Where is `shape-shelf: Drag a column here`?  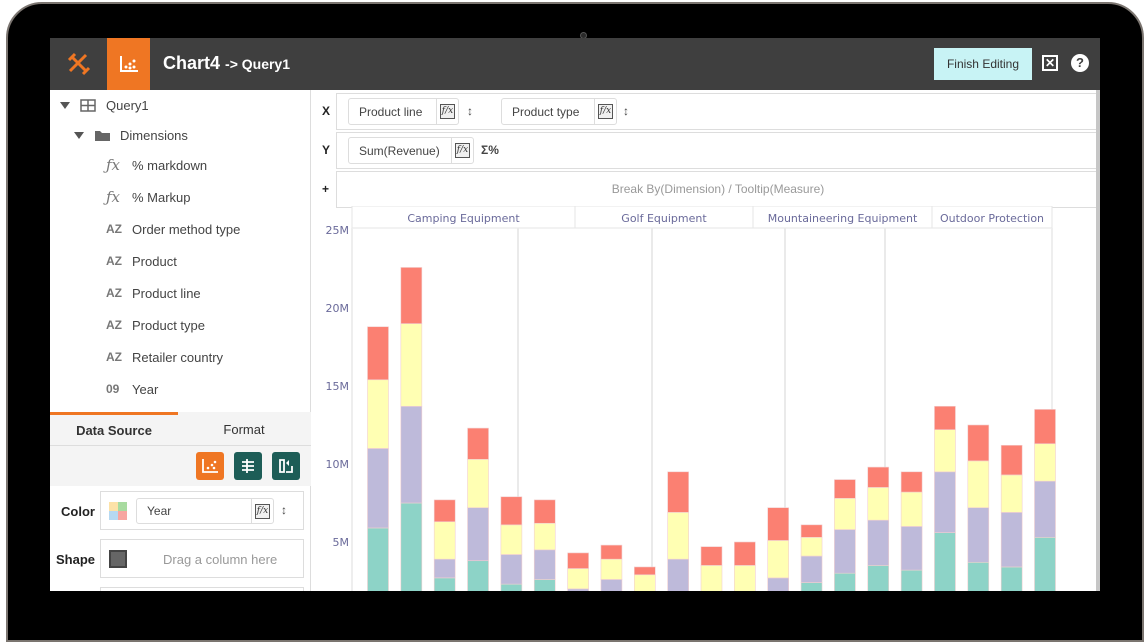 shape-shelf: Drag a column here is located at coordinates (202, 558).